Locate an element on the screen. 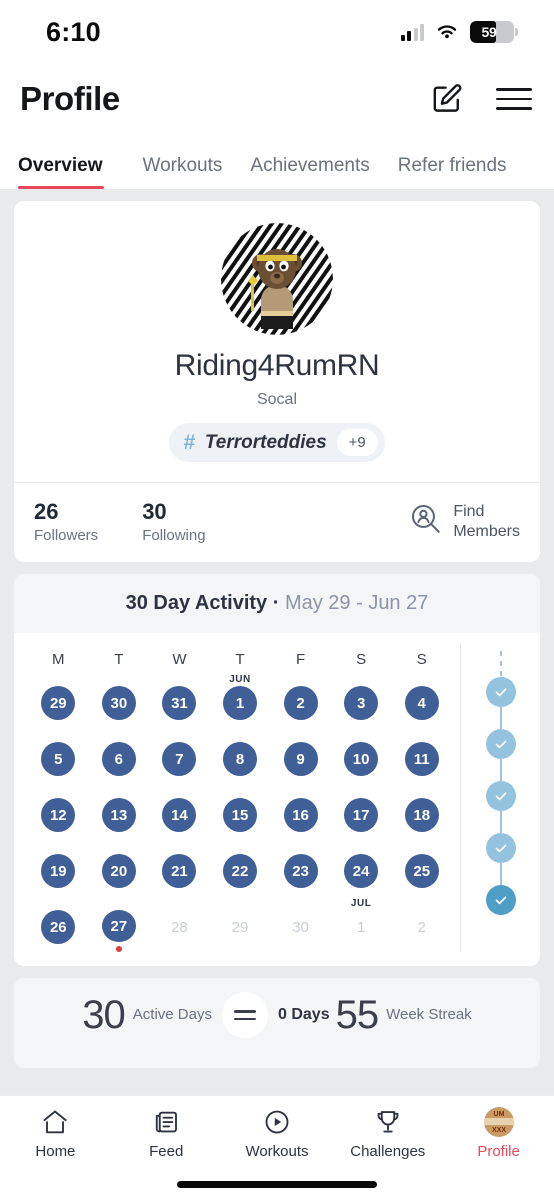 The image size is (554, 1200). find-members-label: Find Members is located at coordinates (486, 521).